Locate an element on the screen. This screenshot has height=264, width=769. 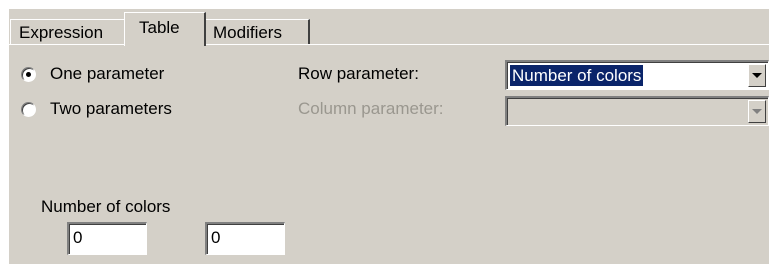
tab-expression: Expression is located at coordinates (68, 32).